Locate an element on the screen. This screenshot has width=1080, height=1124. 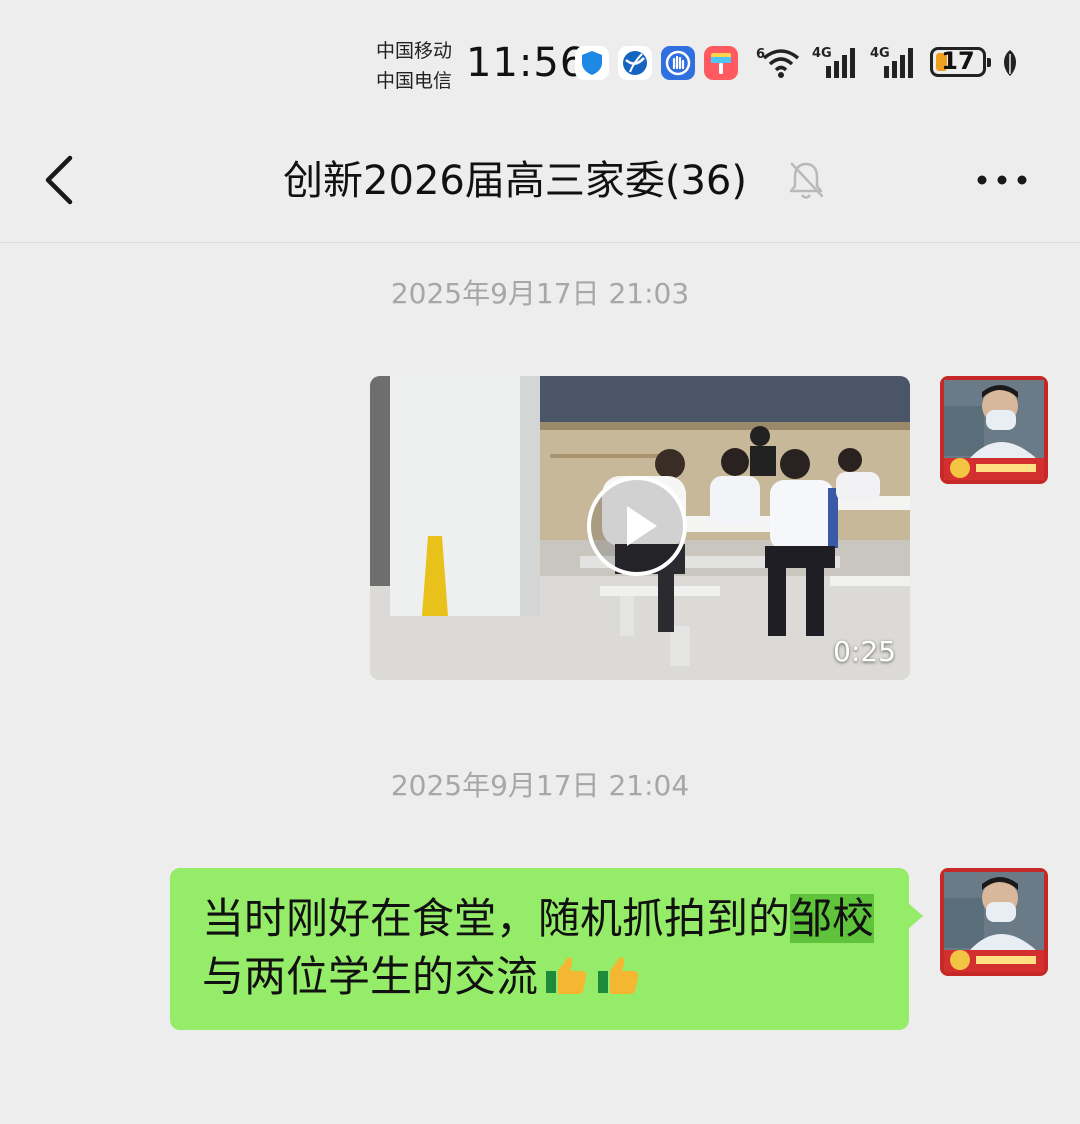
status-bar: 中国移动 中国电信 11:56 6 4G 4G 17 is located at coordinates (540, 60).